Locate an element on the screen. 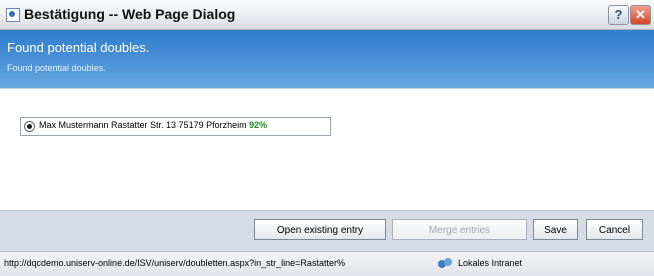  save-button: Save is located at coordinates (555, 229).